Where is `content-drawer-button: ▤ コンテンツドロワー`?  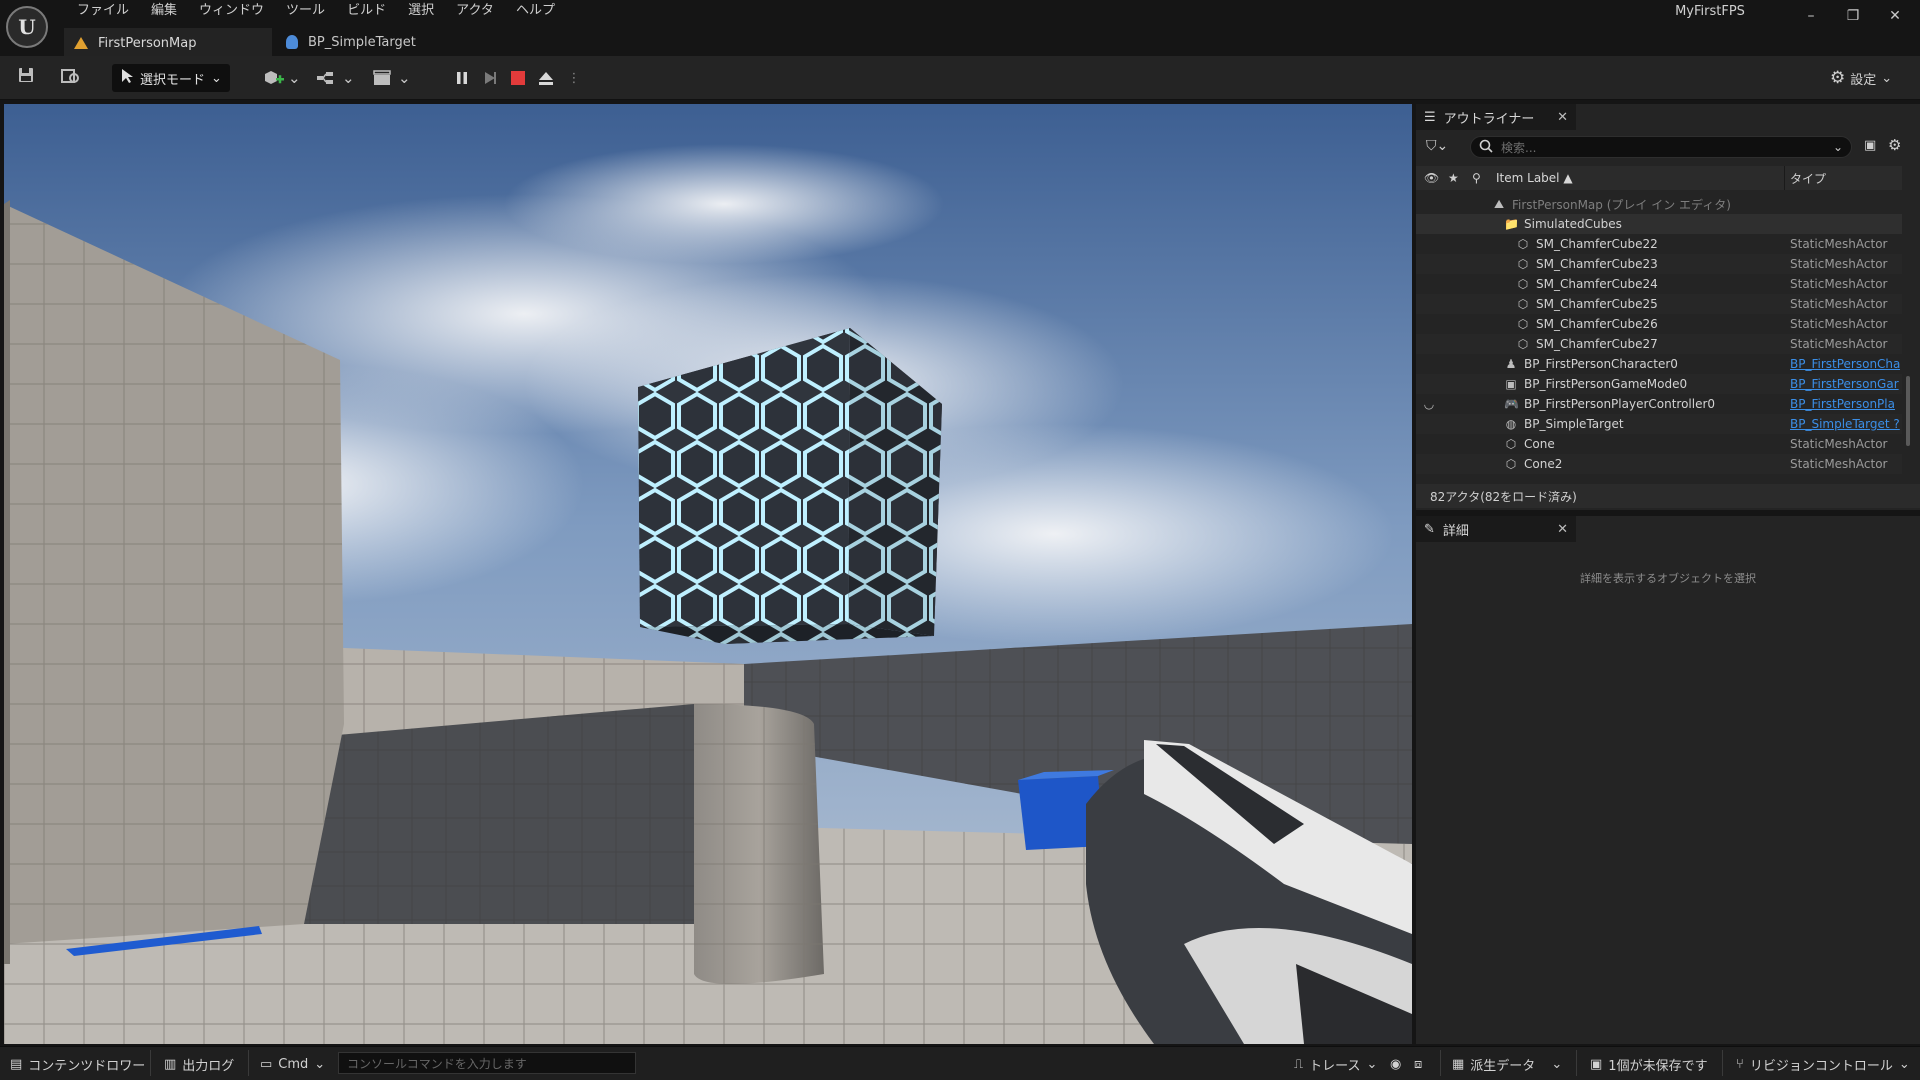
content-drawer-button: ▤ コンテンツドロワー is located at coordinates (77, 1064).